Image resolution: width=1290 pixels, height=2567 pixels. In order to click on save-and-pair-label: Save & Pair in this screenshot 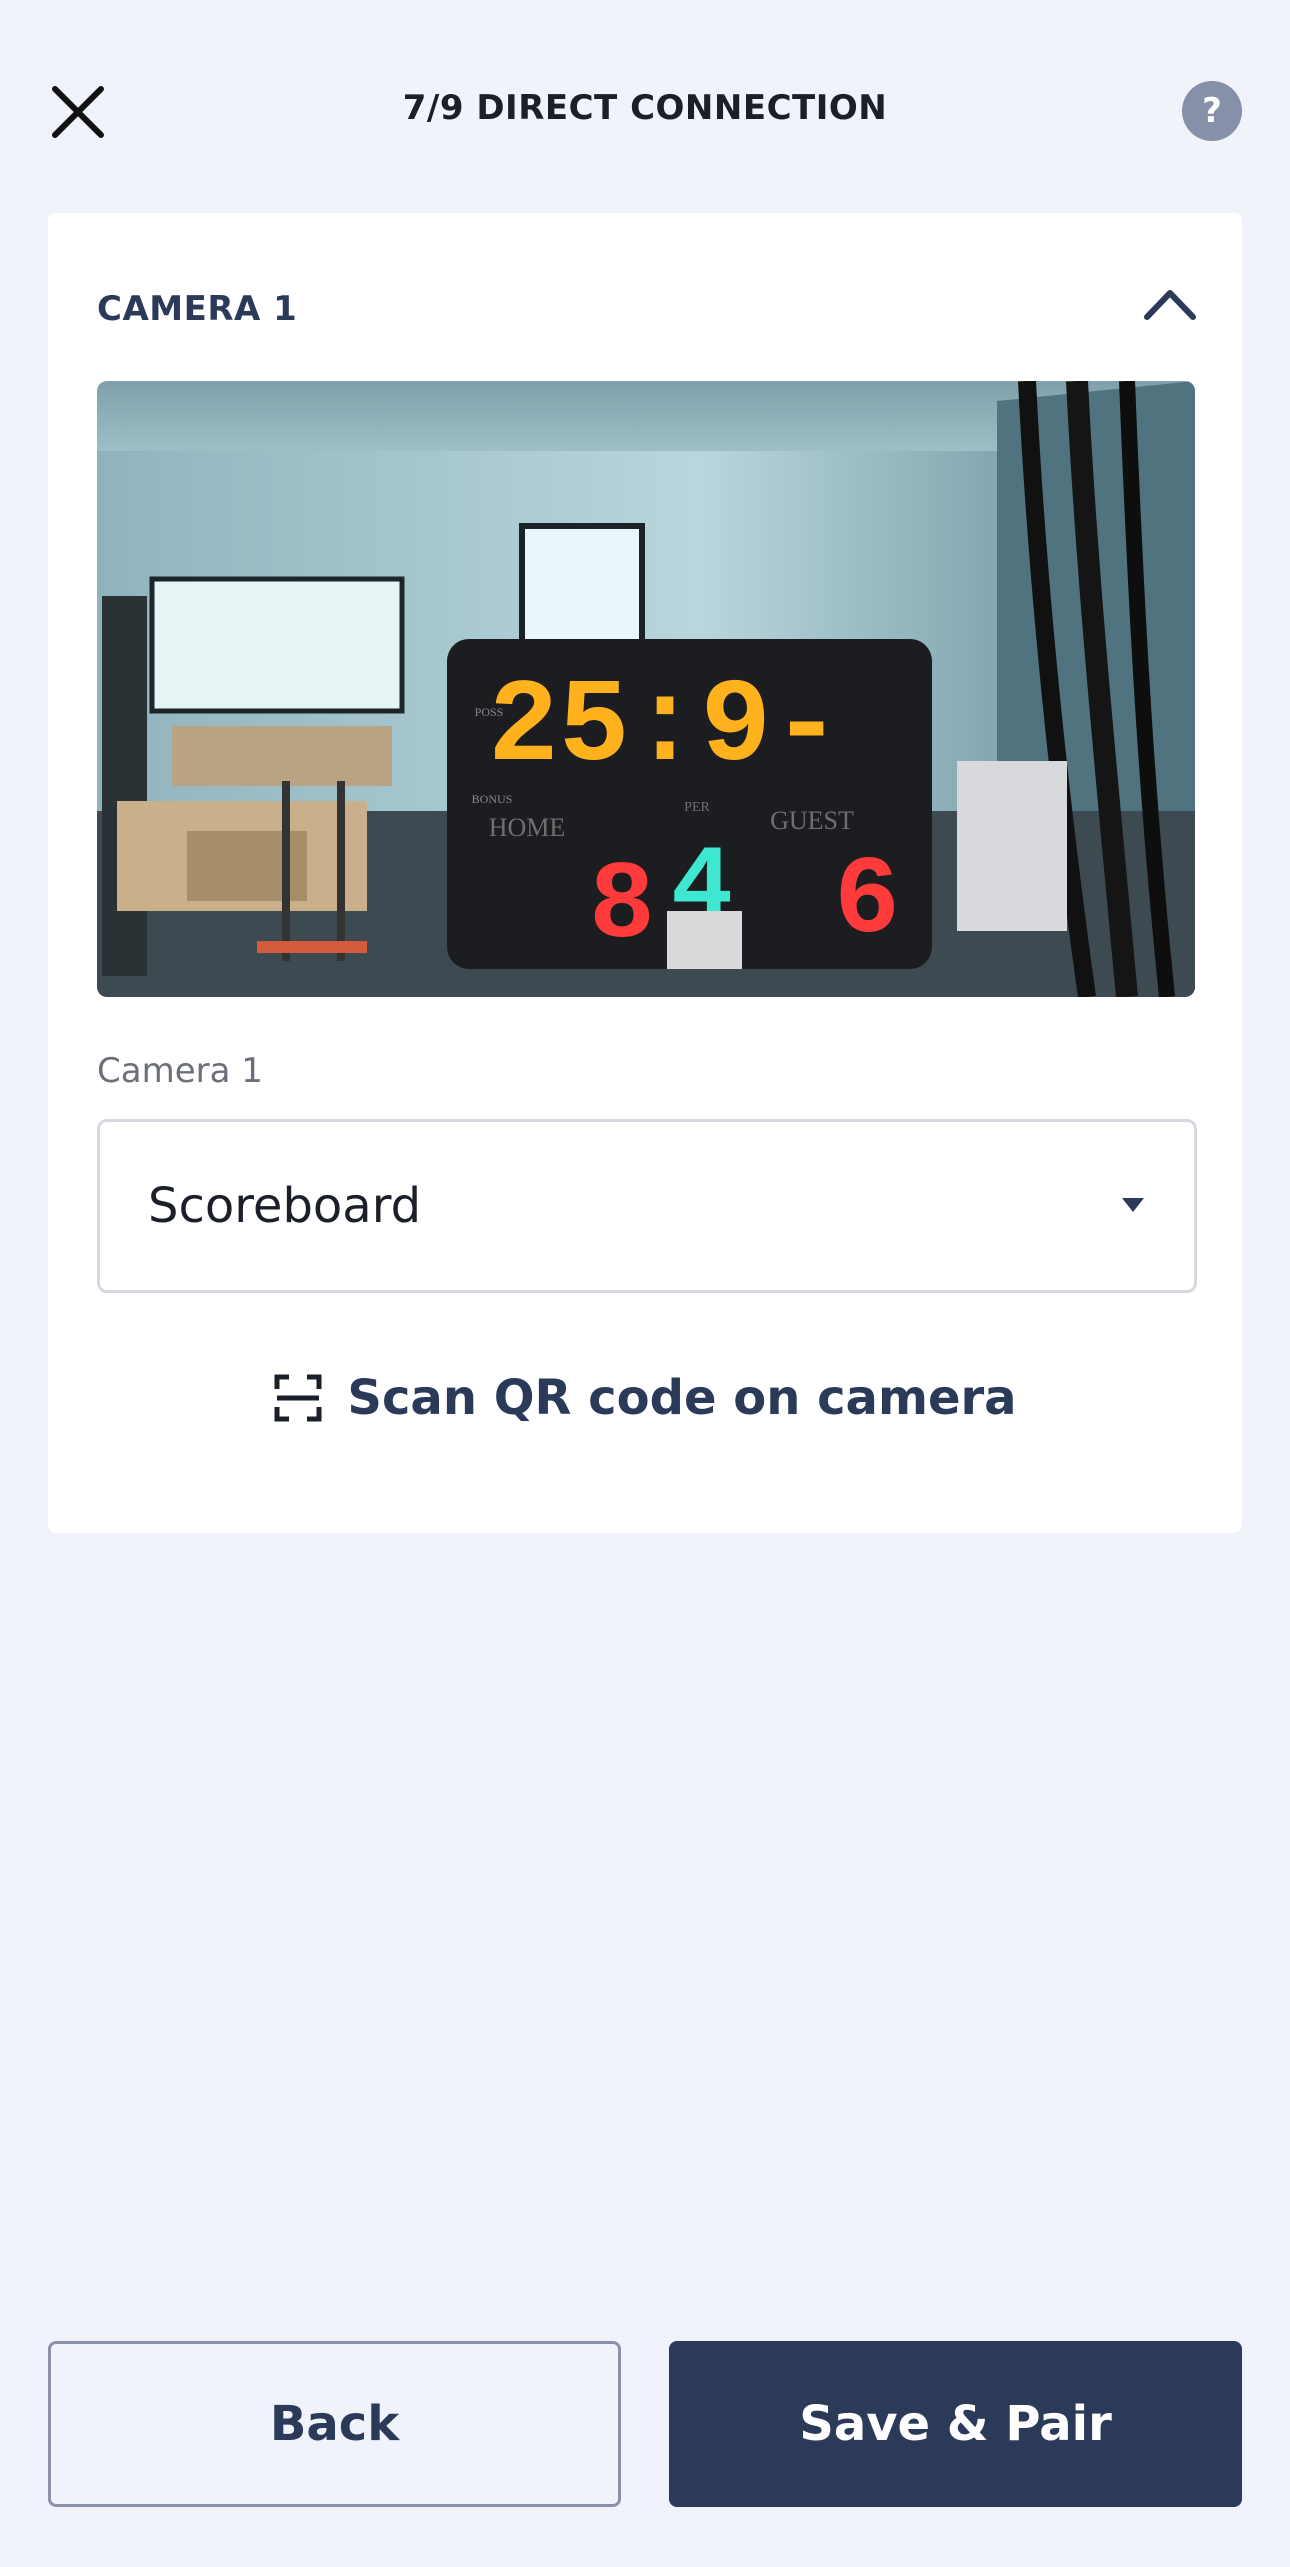, I will do `click(955, 2424)`.